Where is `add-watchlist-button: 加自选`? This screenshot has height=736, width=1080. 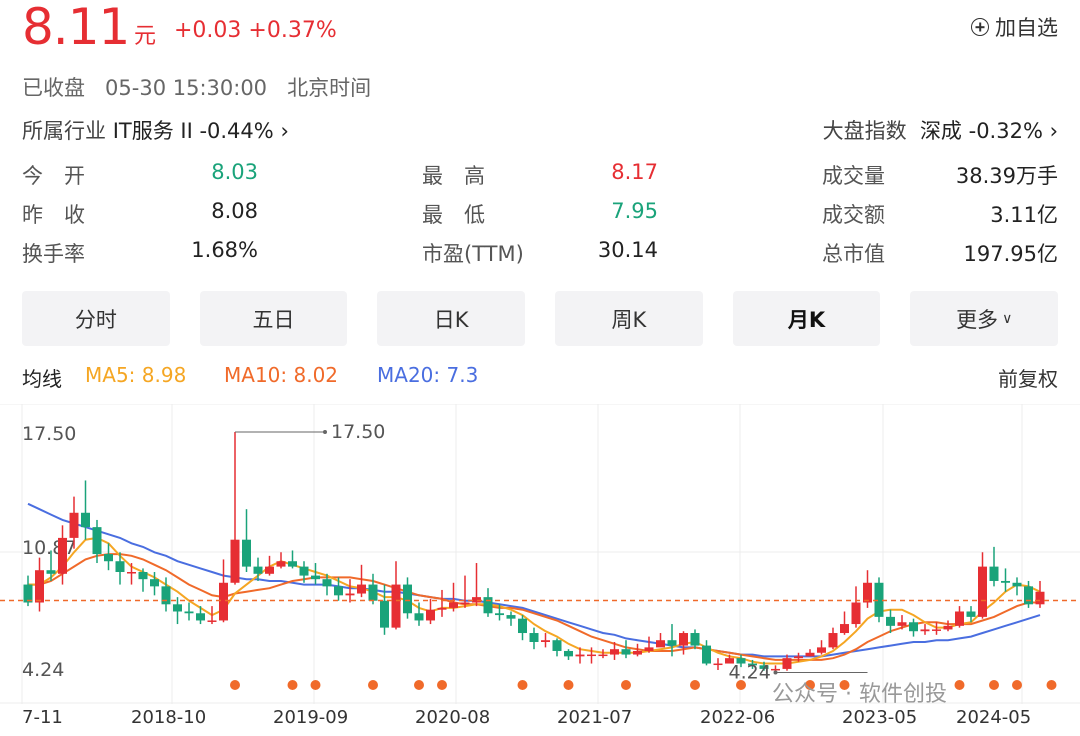 add-watchlist-button: 加自选 is located at coordinates (1014, 27).